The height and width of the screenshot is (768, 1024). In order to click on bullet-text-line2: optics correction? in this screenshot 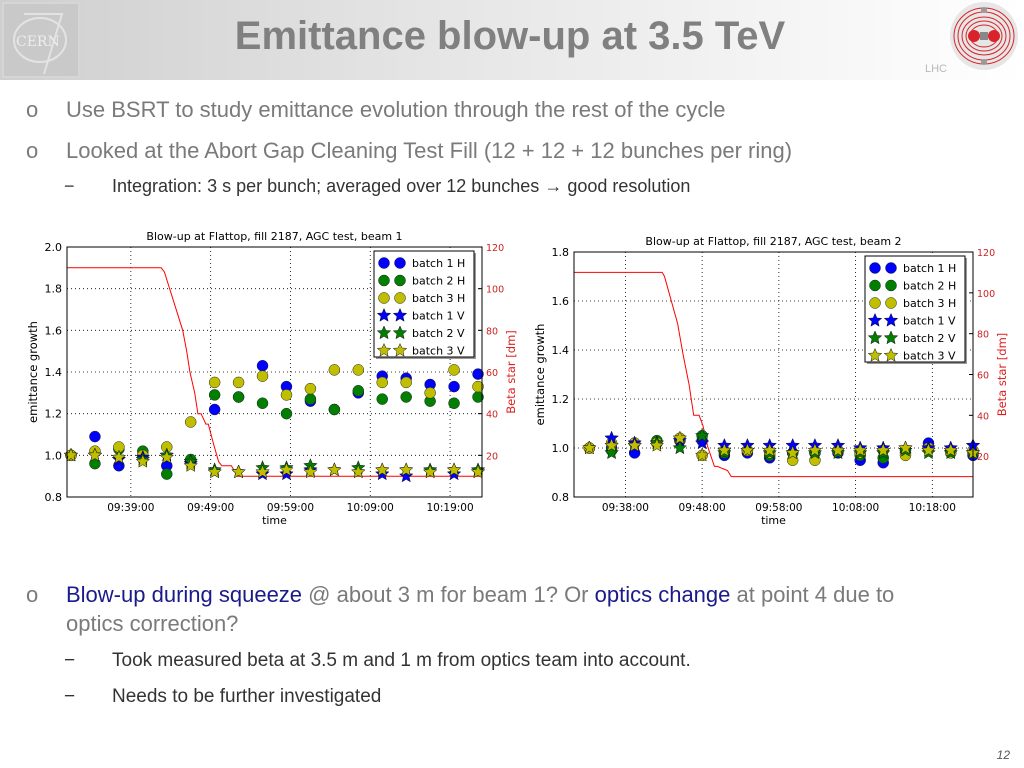, I will do `click(152, 623)`.